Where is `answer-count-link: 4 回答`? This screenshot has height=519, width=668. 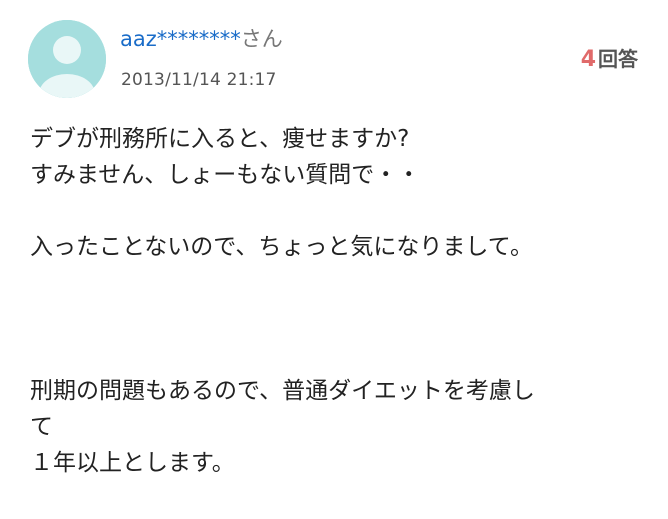 answer-count-link: 4 回答 is located at coordinates (609, 59).